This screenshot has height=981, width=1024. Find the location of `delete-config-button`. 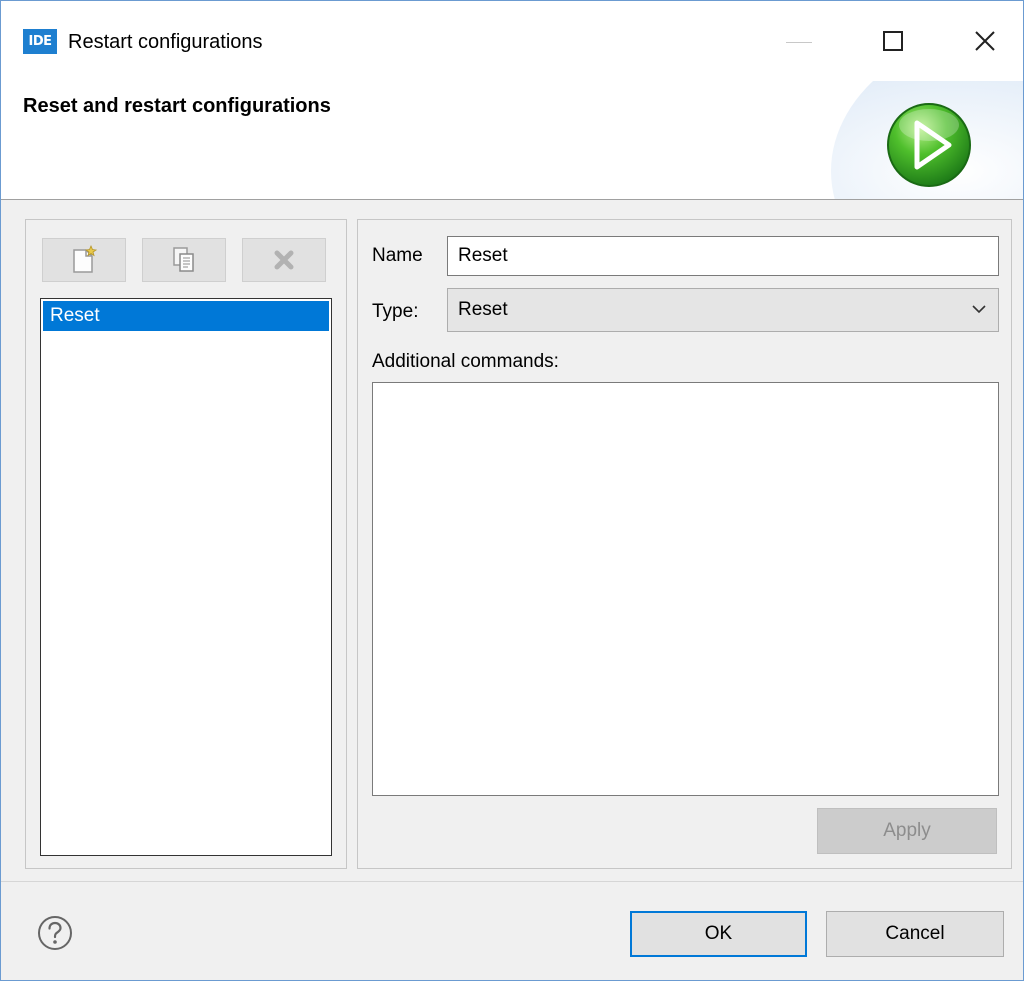

delete-config-button is located at coordinates (284, 260).